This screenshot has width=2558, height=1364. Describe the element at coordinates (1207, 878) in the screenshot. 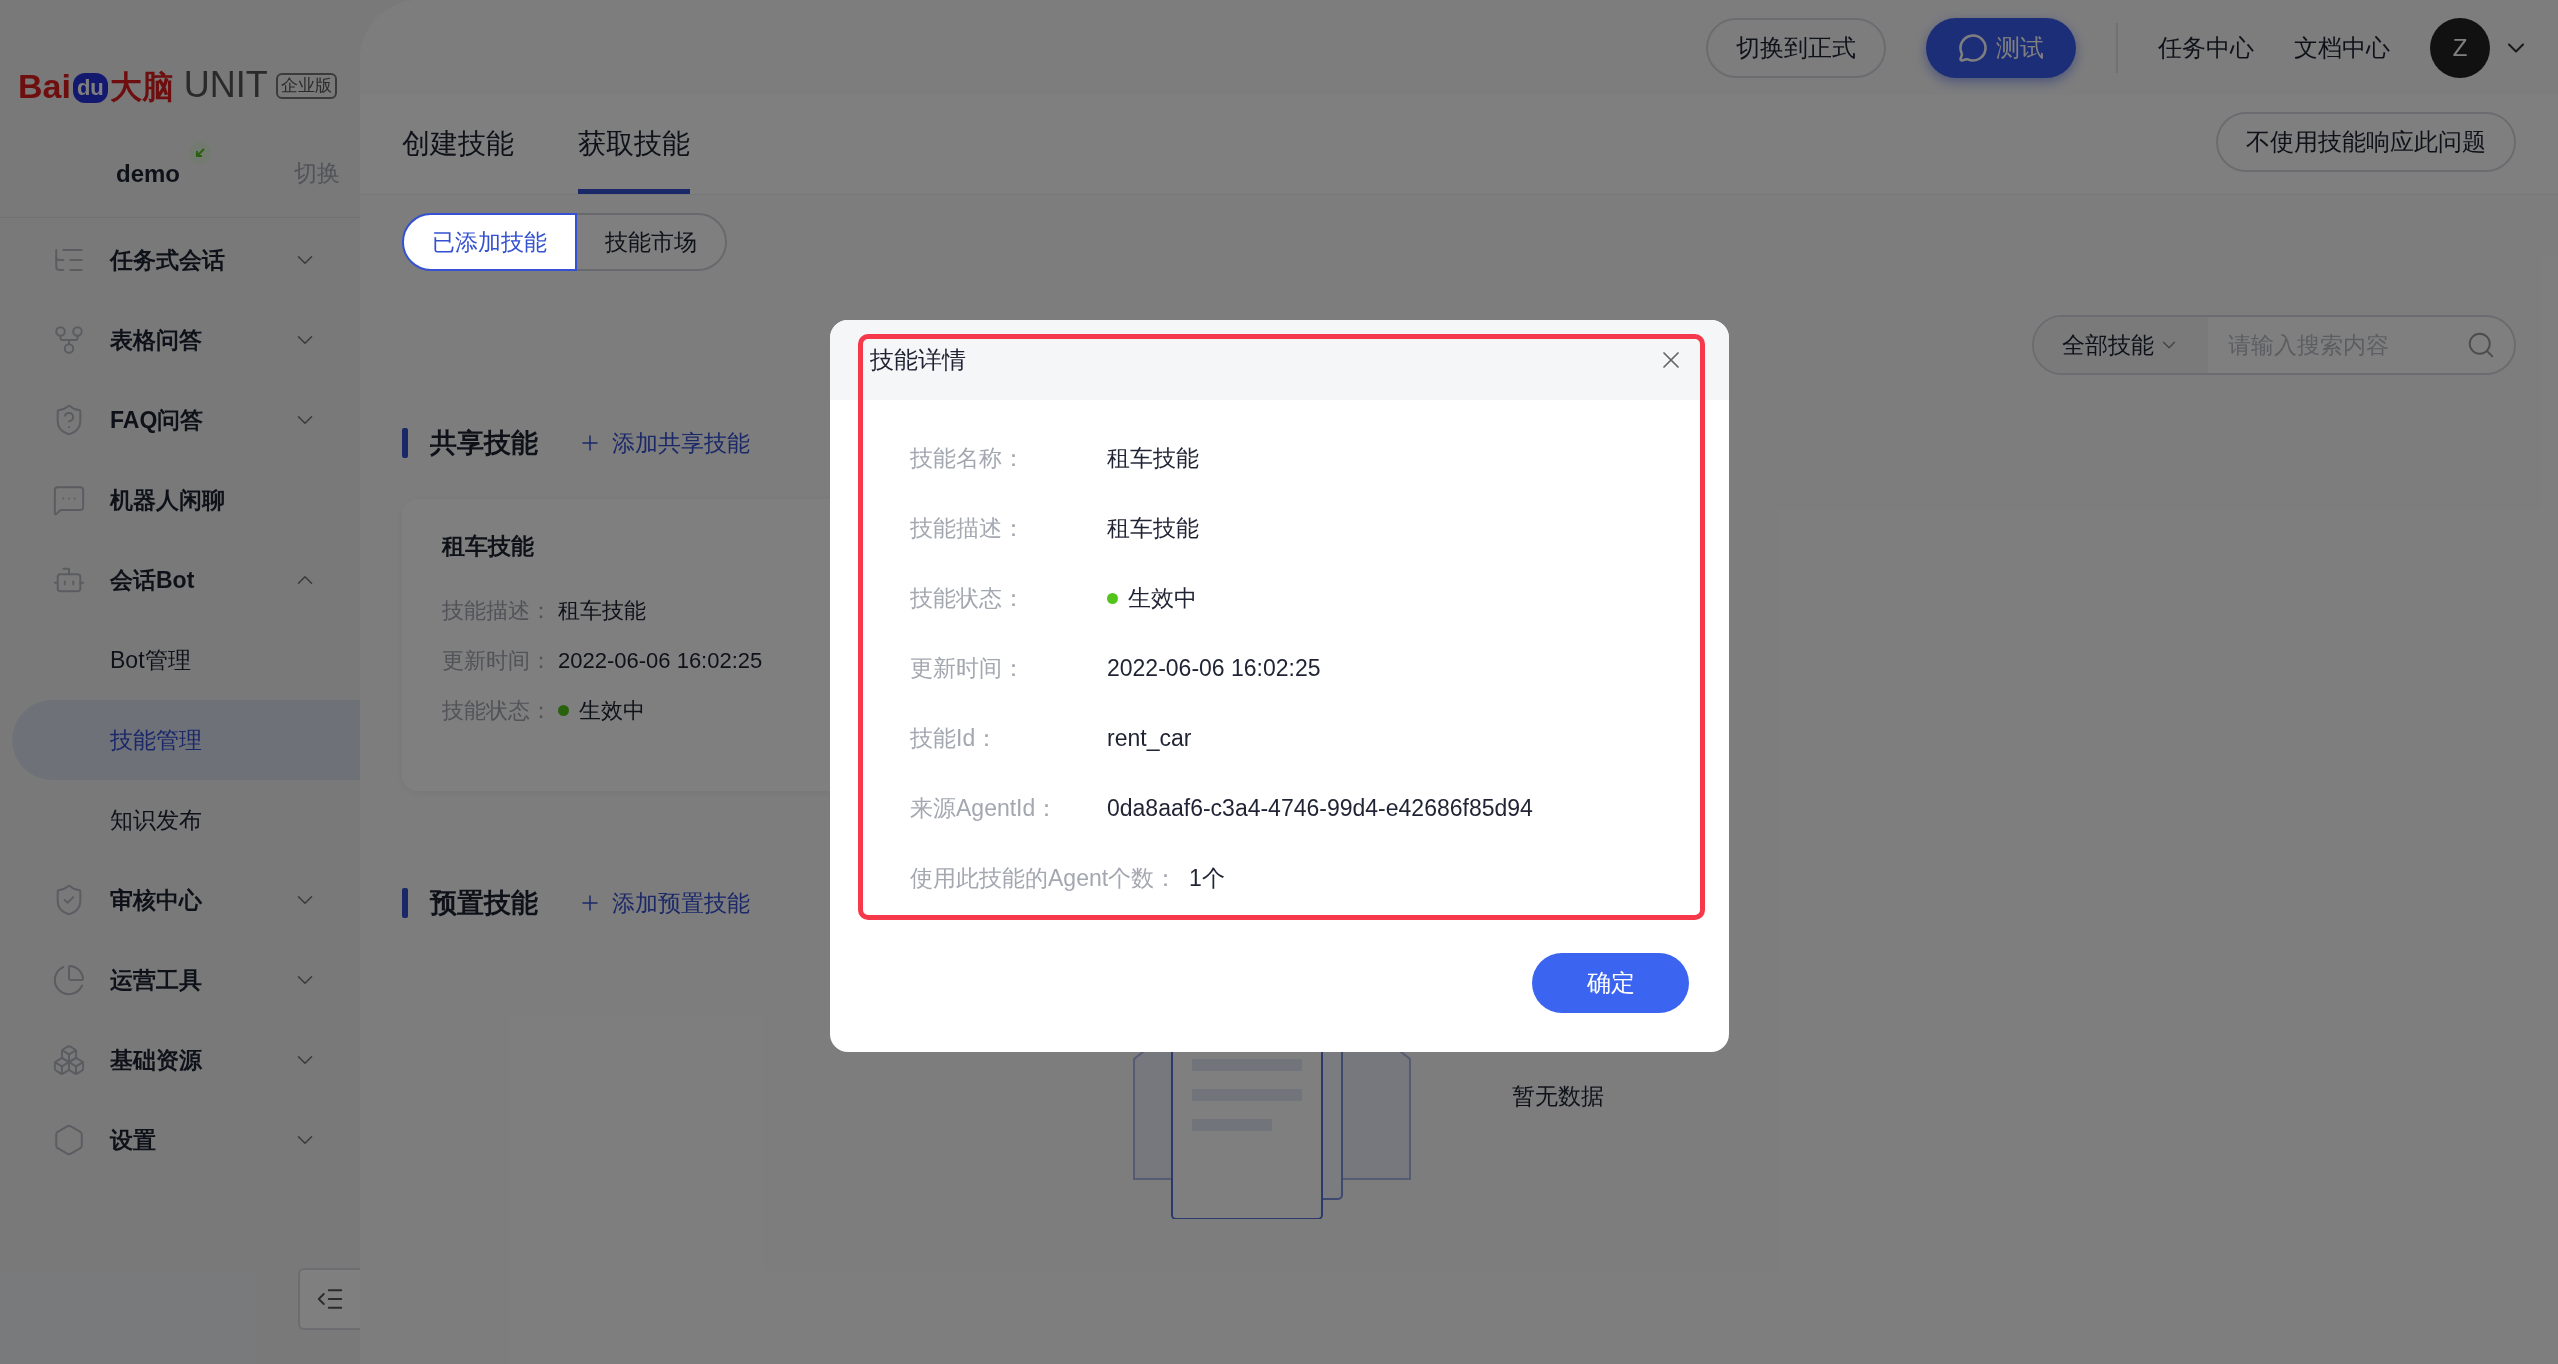

I see `field-value: 1个` at that location.